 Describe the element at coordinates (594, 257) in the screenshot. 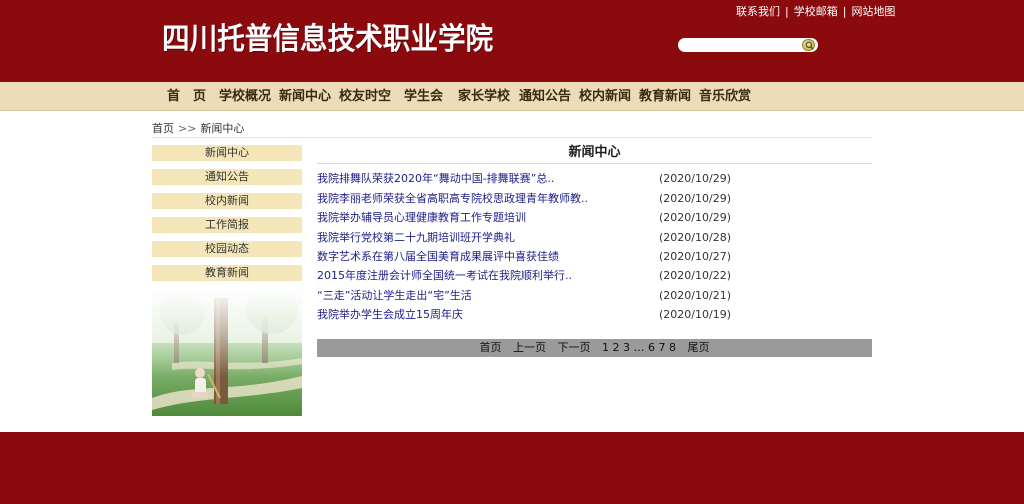

I see `news-item: 数字艺术系在第八届全国美育成果展评中喜获佳绩 (2020/10/27)` at that location.